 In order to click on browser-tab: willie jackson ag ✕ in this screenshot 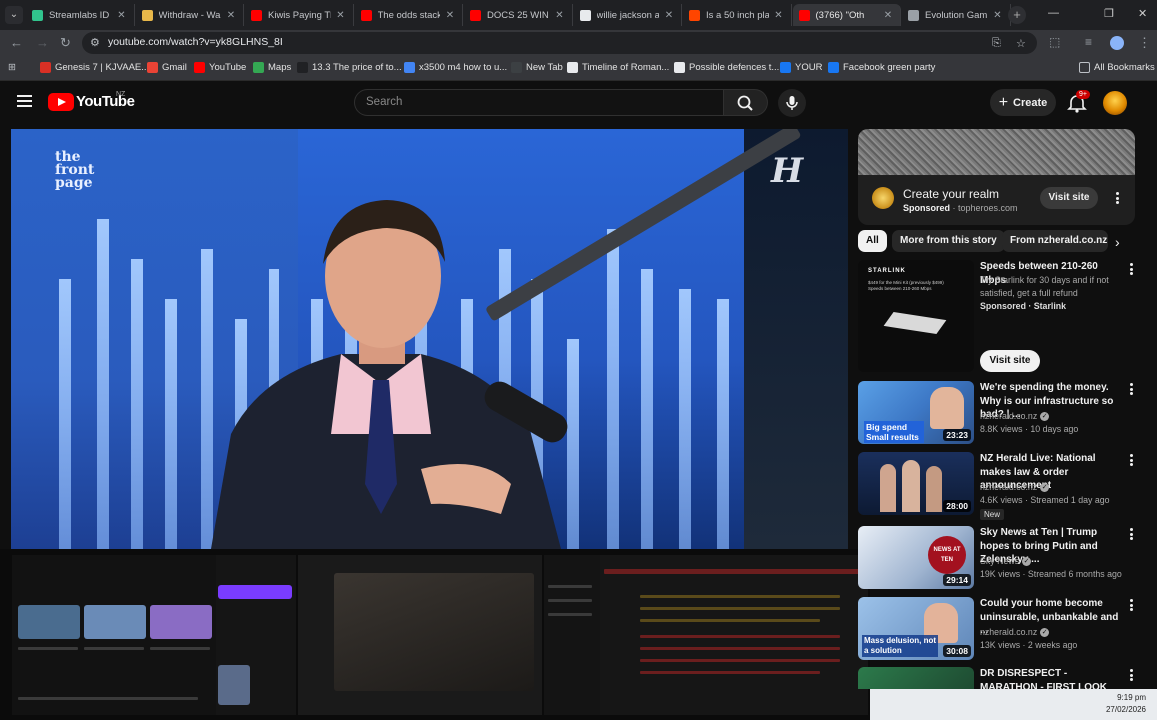, I will do `click(628, 15)`.